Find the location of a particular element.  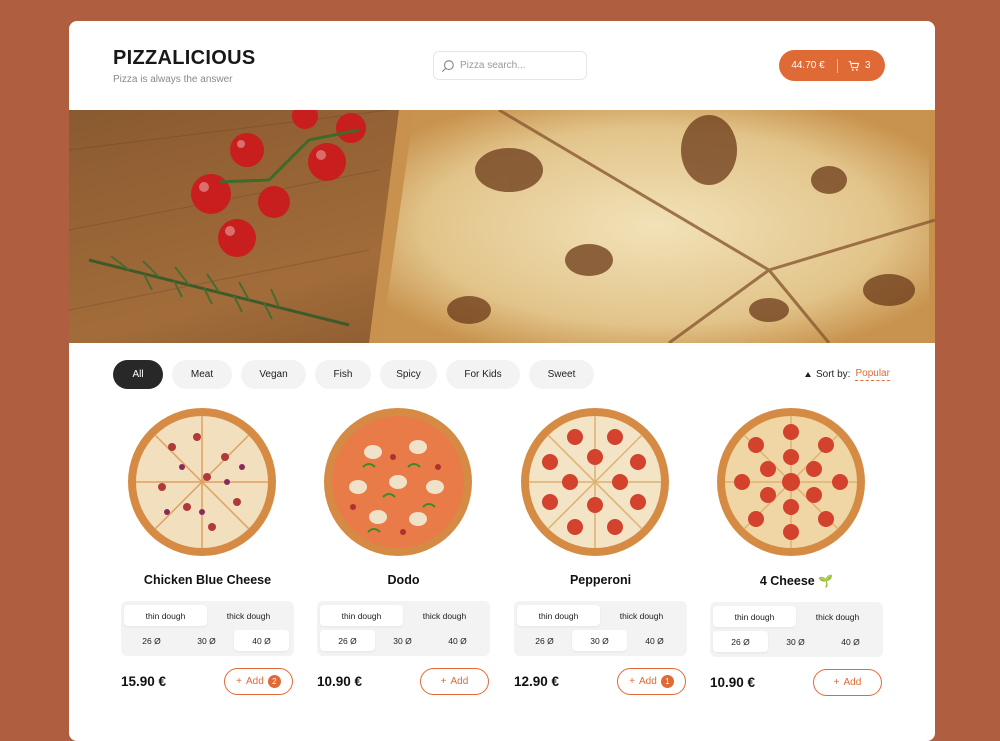

product-name: 4 Cheese is located at coordinates (787, 581).